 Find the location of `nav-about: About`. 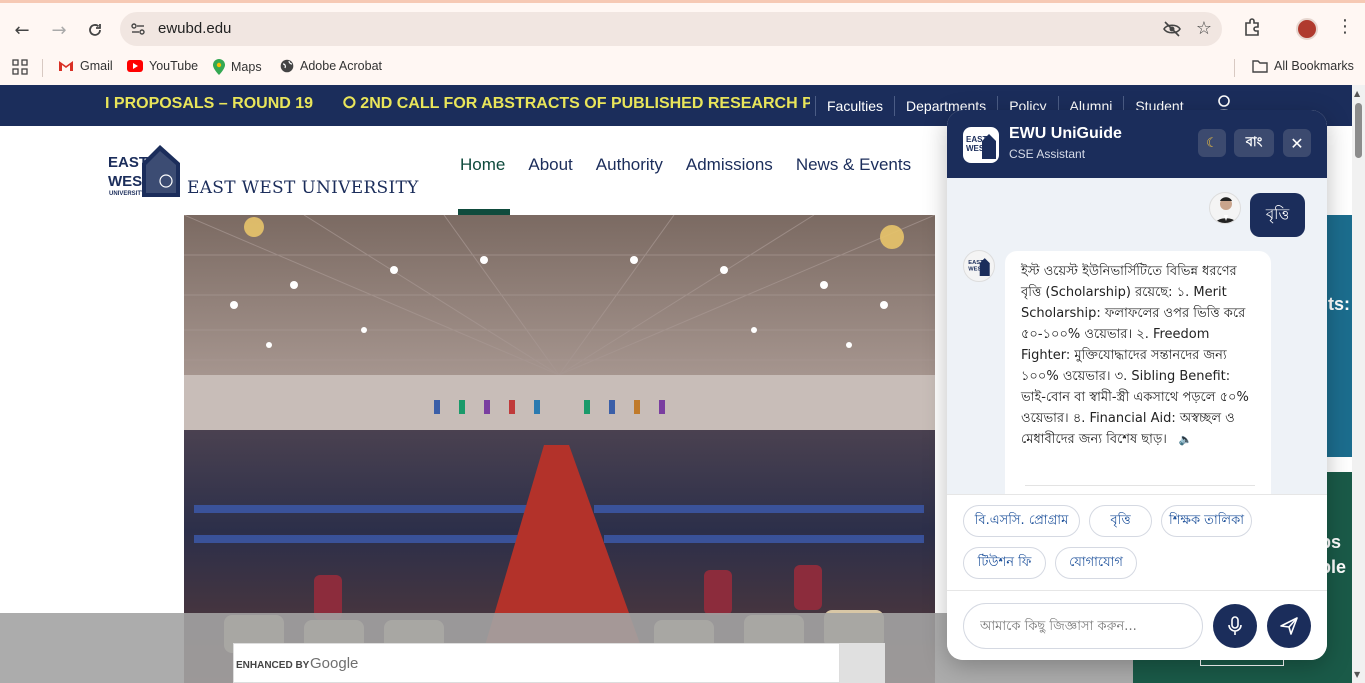

nav-about: About is located at coordinates (550, 165).